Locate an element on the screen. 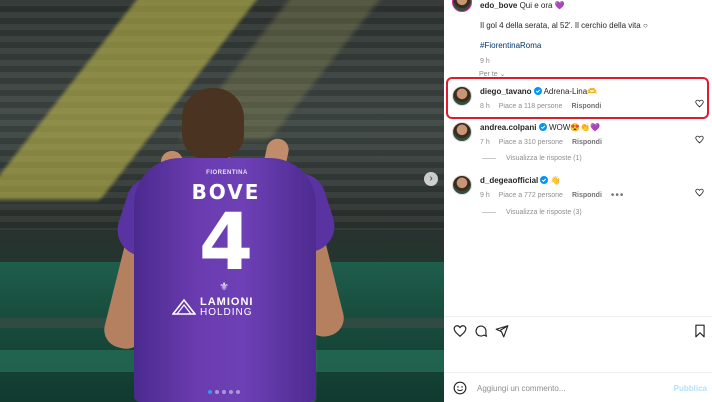 The height and width of the screenshot is (402, 712). comment-composer: Pubblica is located at coordinates (580, 388).